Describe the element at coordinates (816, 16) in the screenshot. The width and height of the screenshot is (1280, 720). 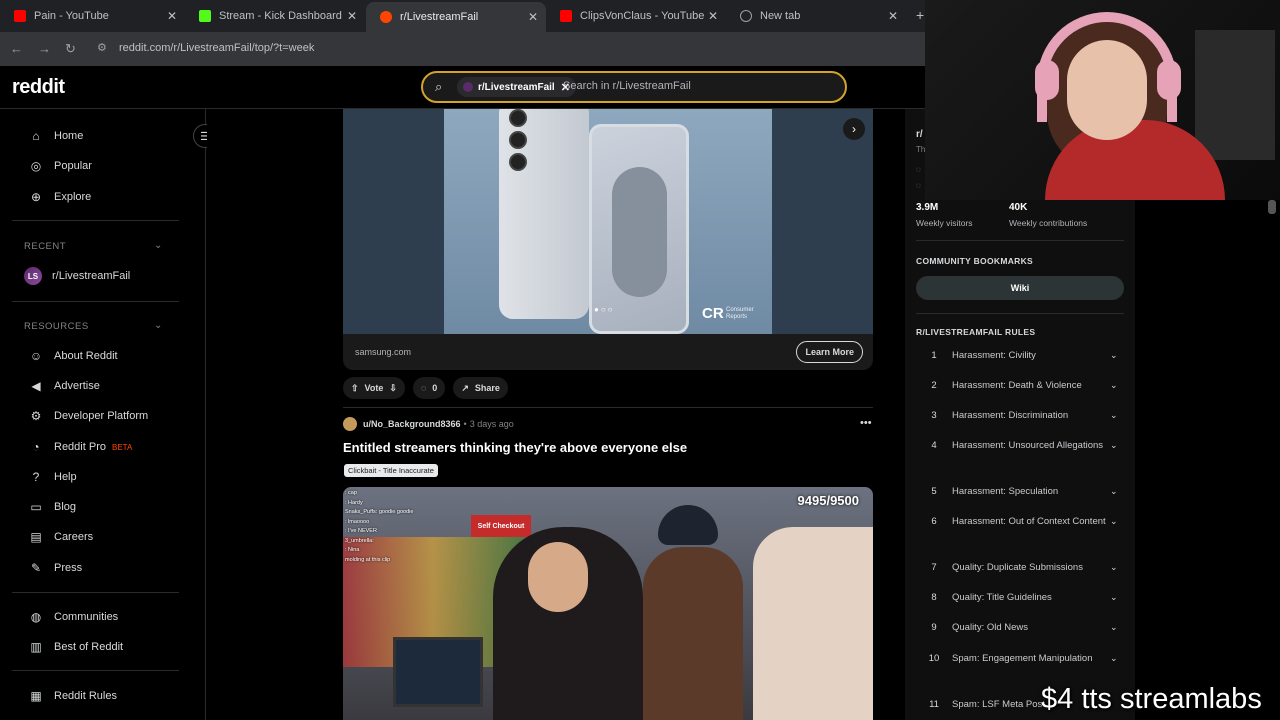
I see `tab-new-tab: New tab ✕` at that location.